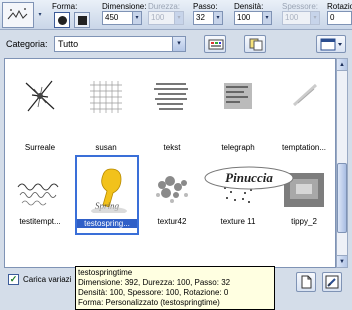 The height and width of the screenshot is (310, 352). I want to click on passo-input: 32 ▾, so click(208, 18).